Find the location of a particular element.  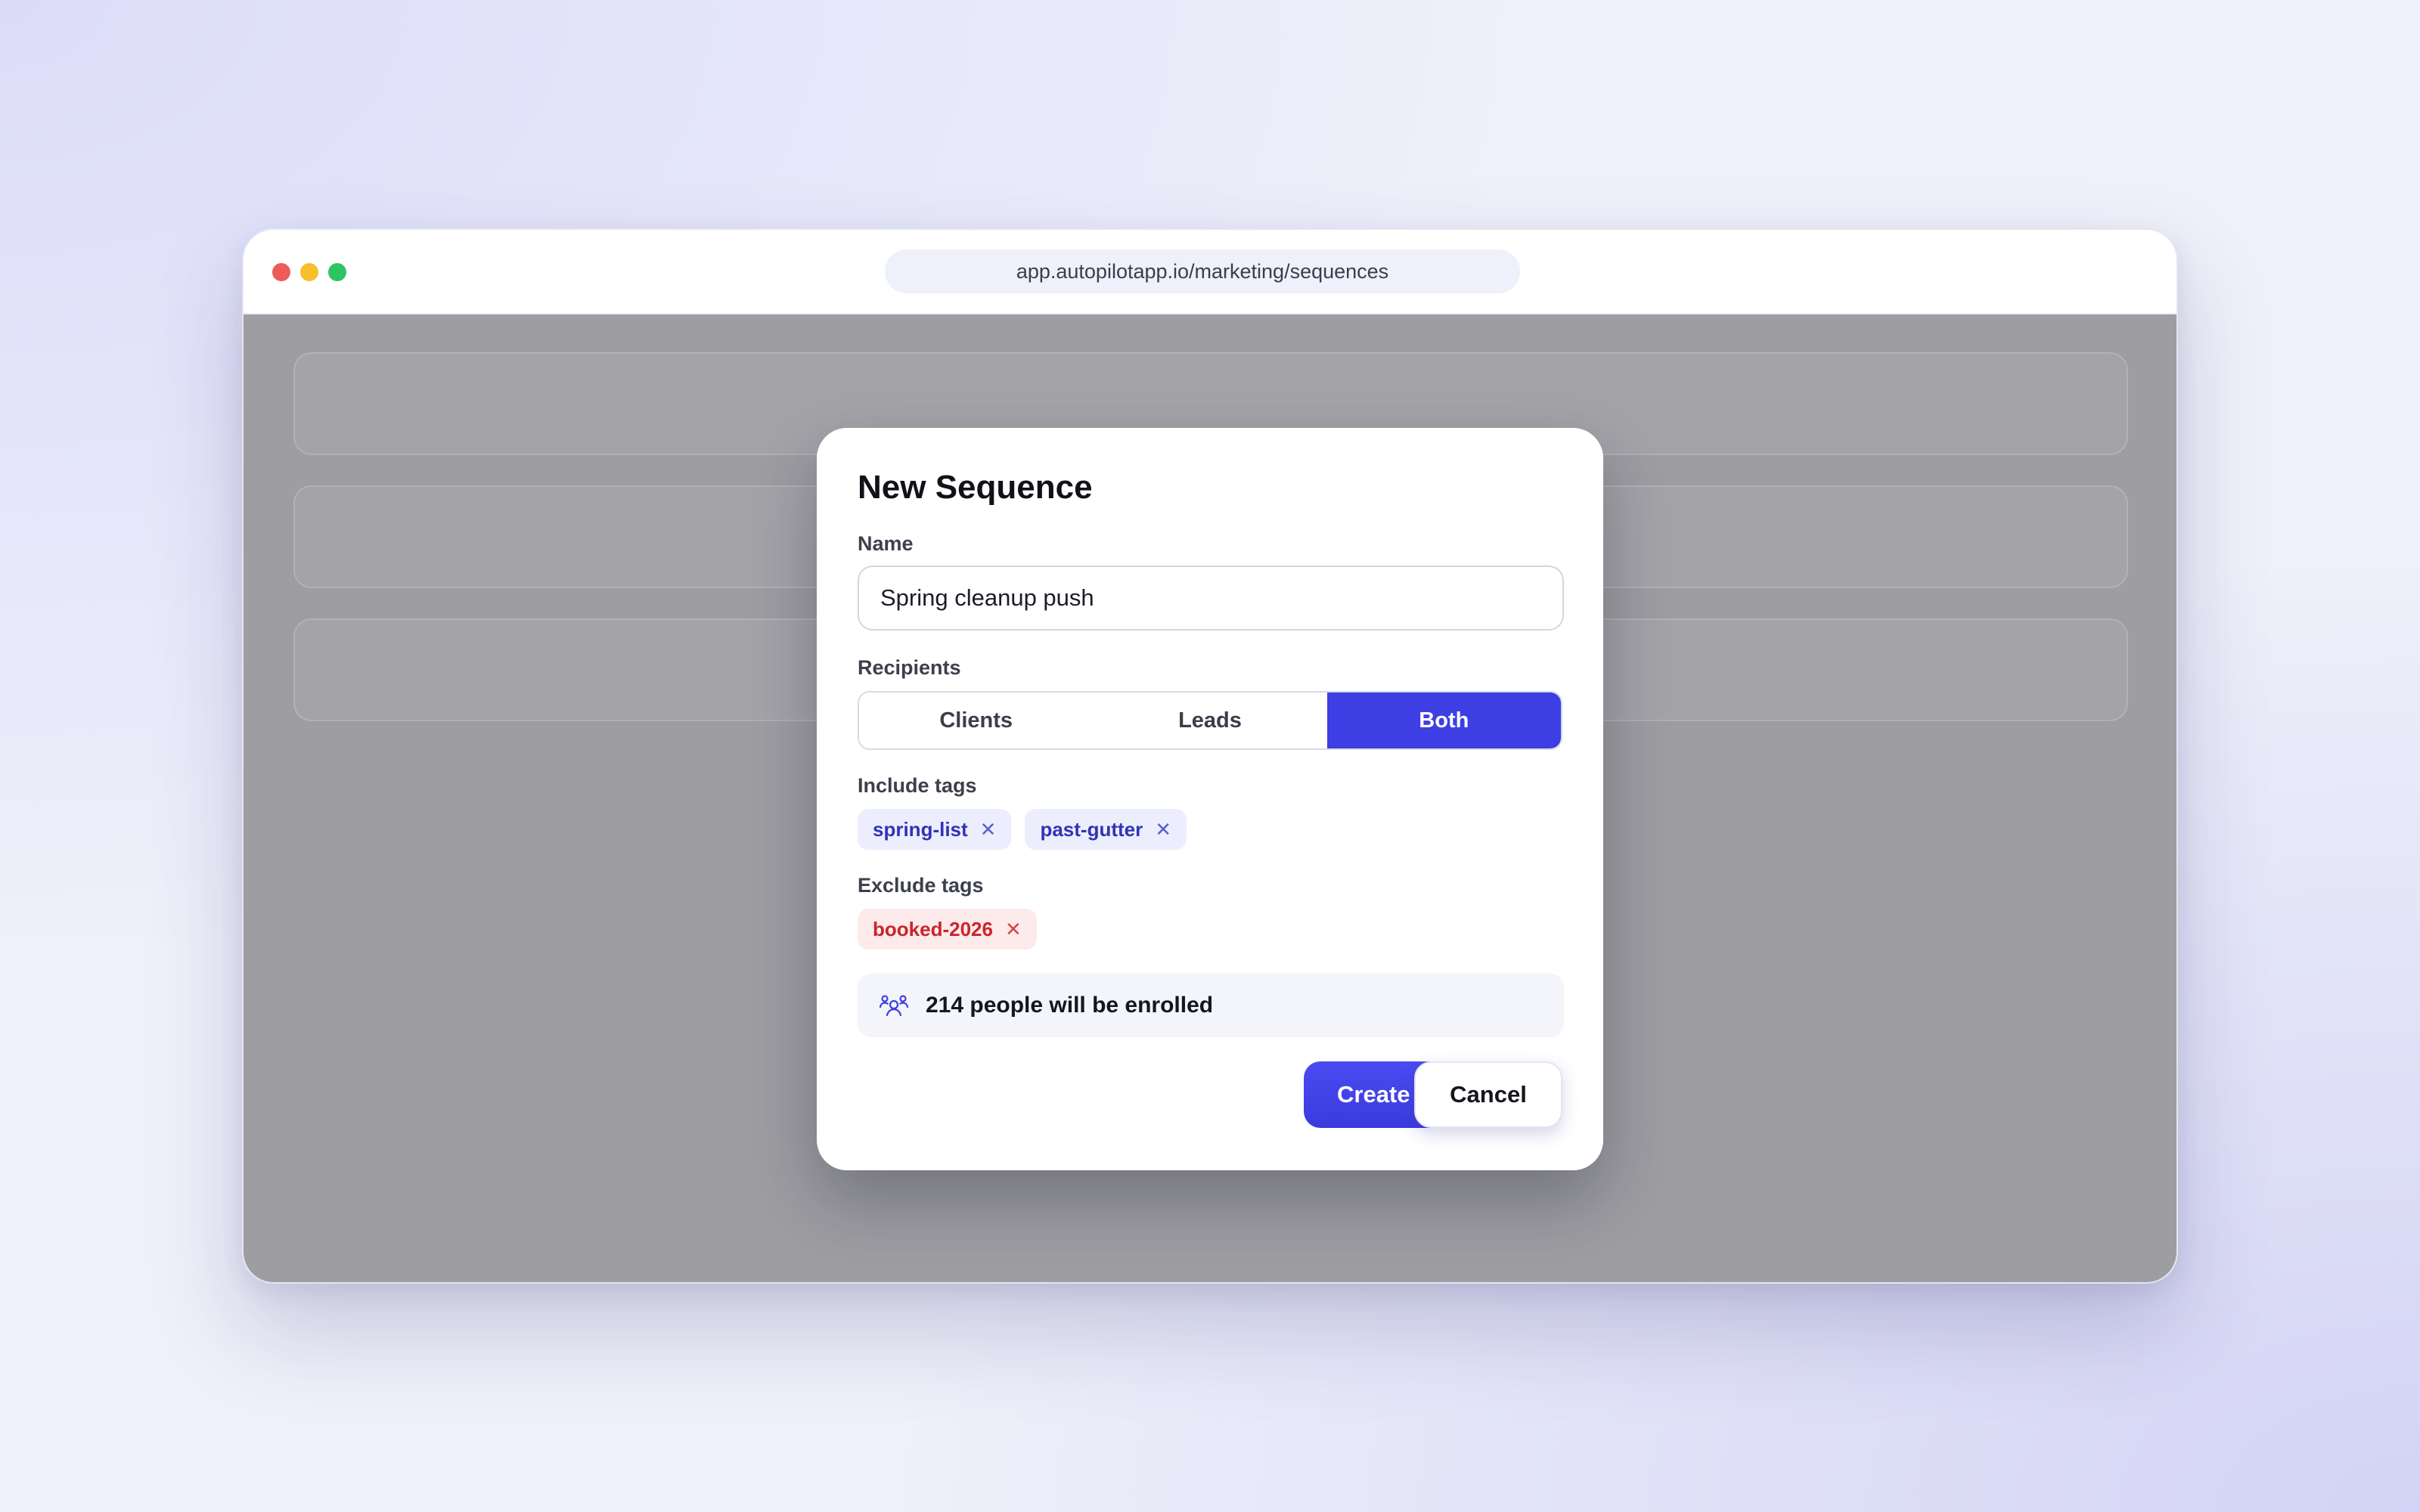

maximize-window-button is located at coordinates (337, 272).